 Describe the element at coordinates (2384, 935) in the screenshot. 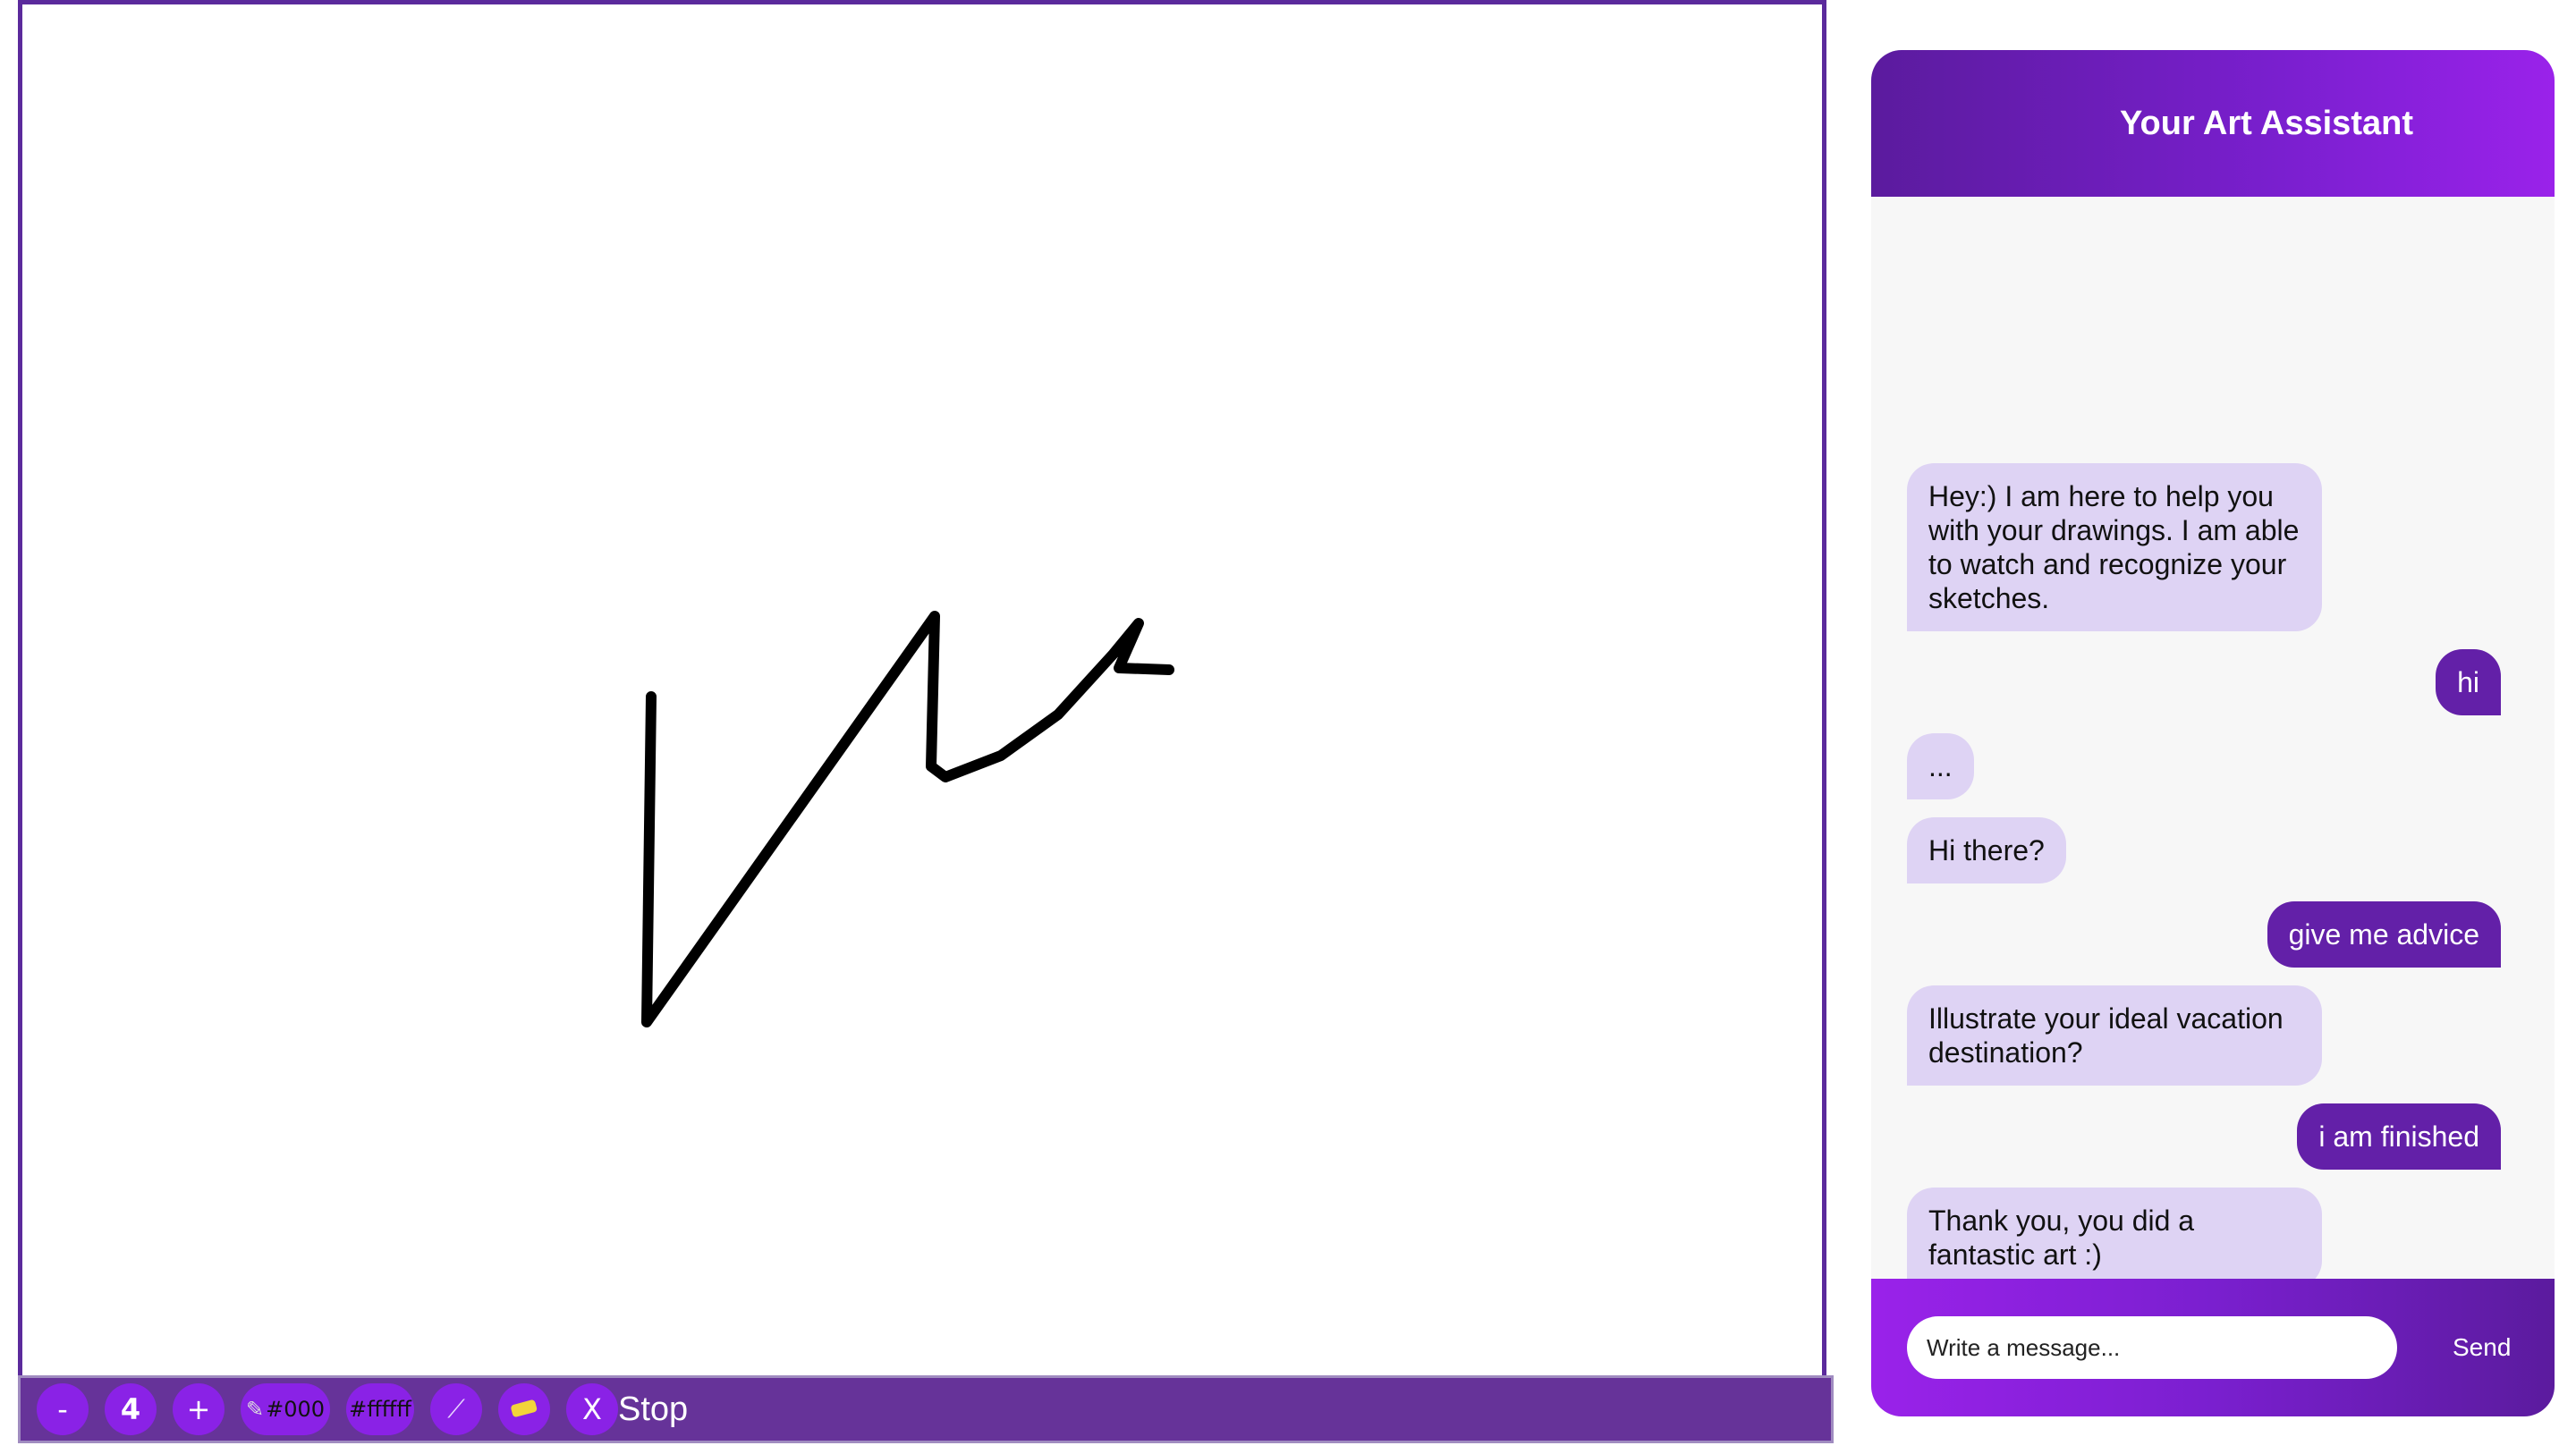

I see `user-message: give me advice` at that location.